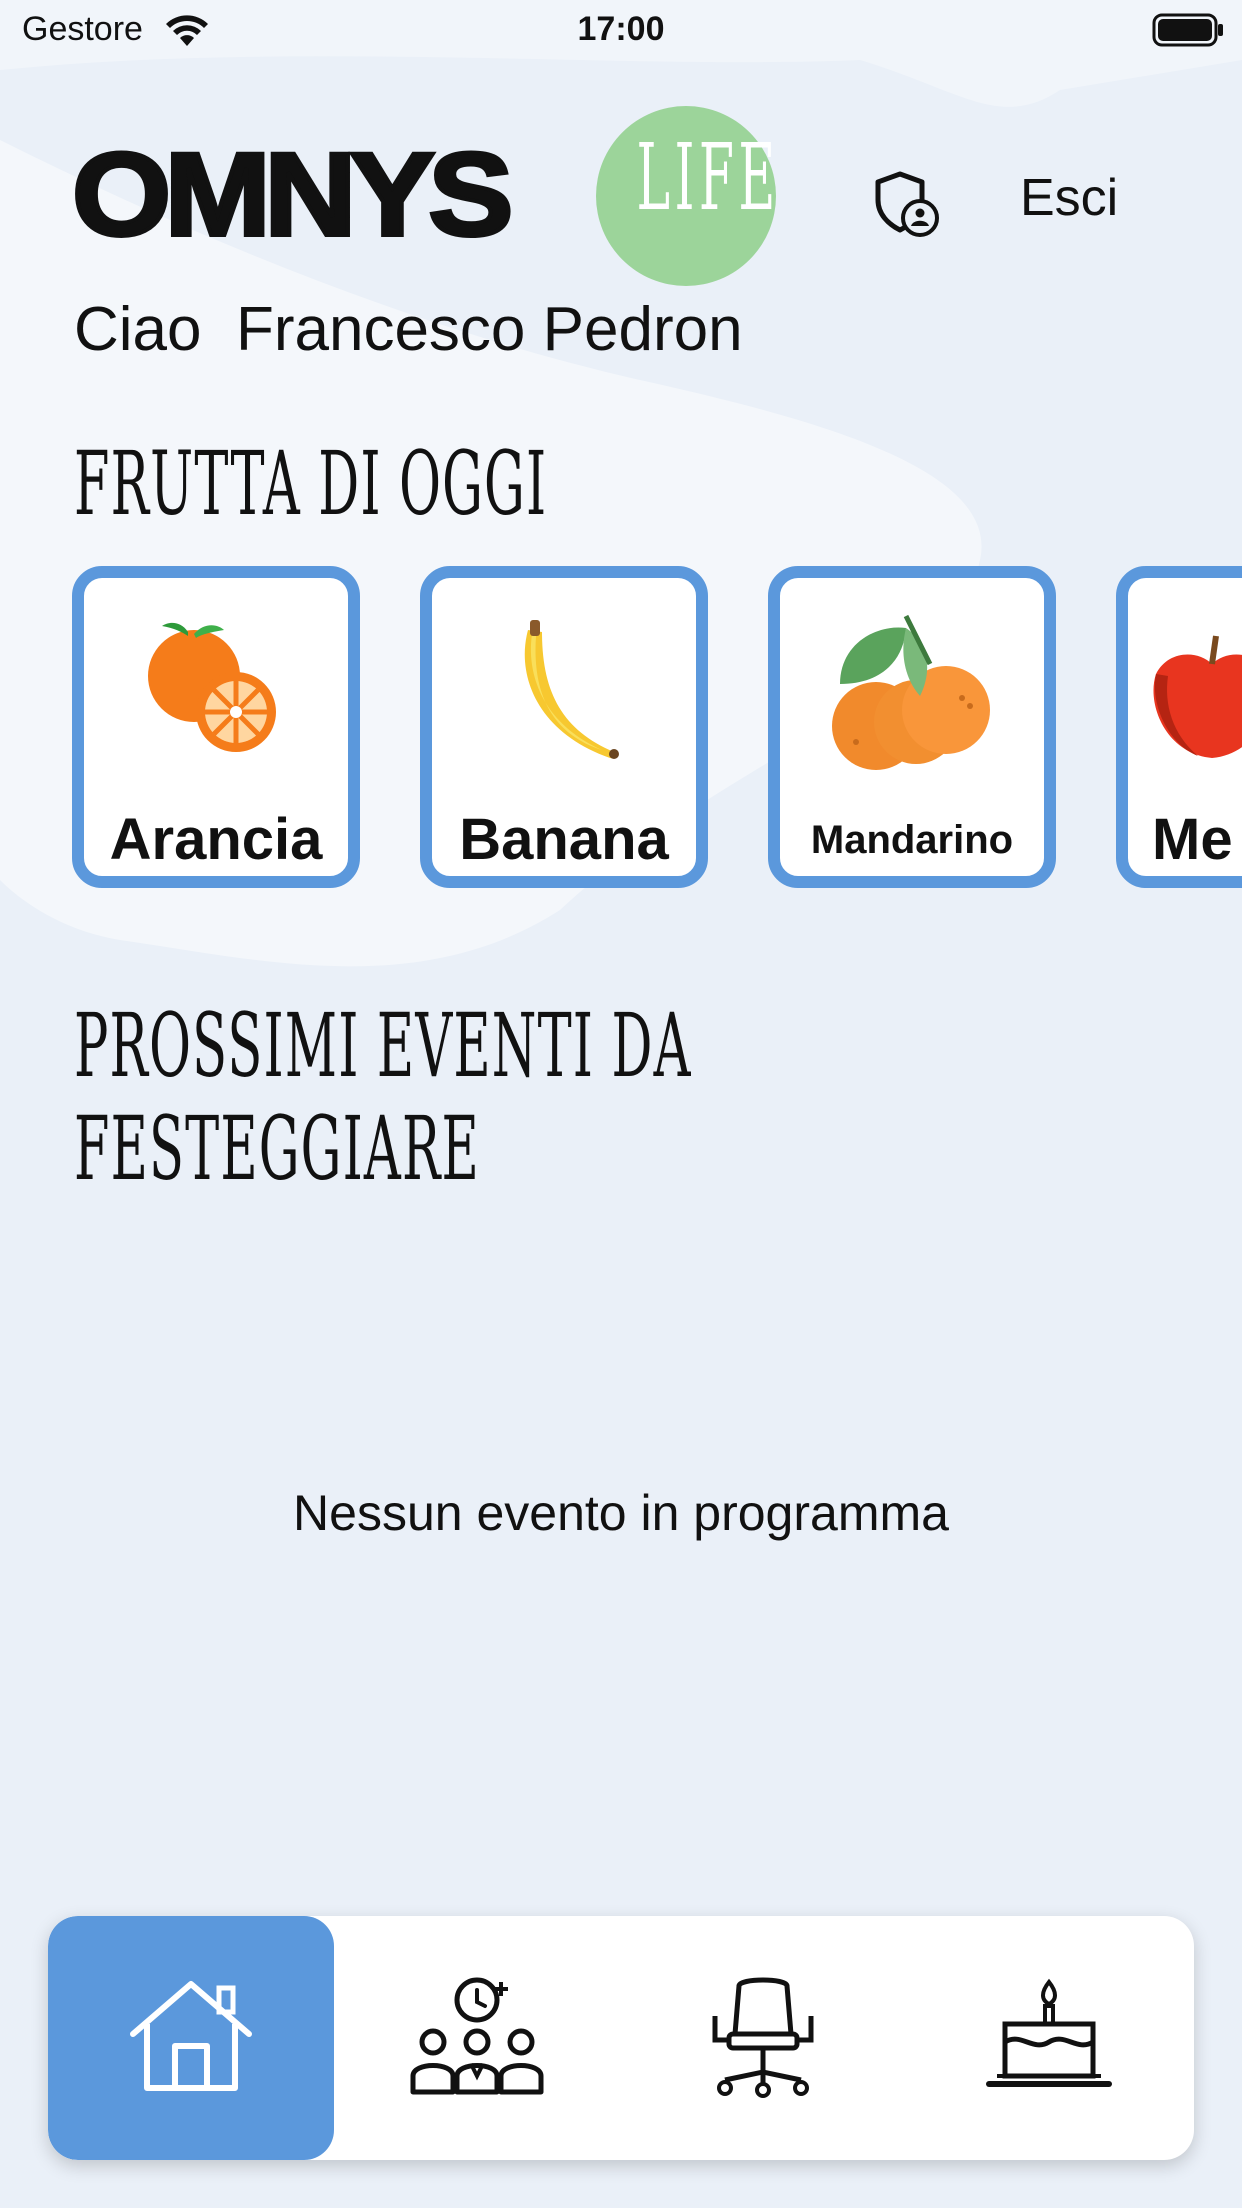 The width and height of the screenshot is (1242, 2208). I want to click on office-chair-icon, so click(763, 2037).